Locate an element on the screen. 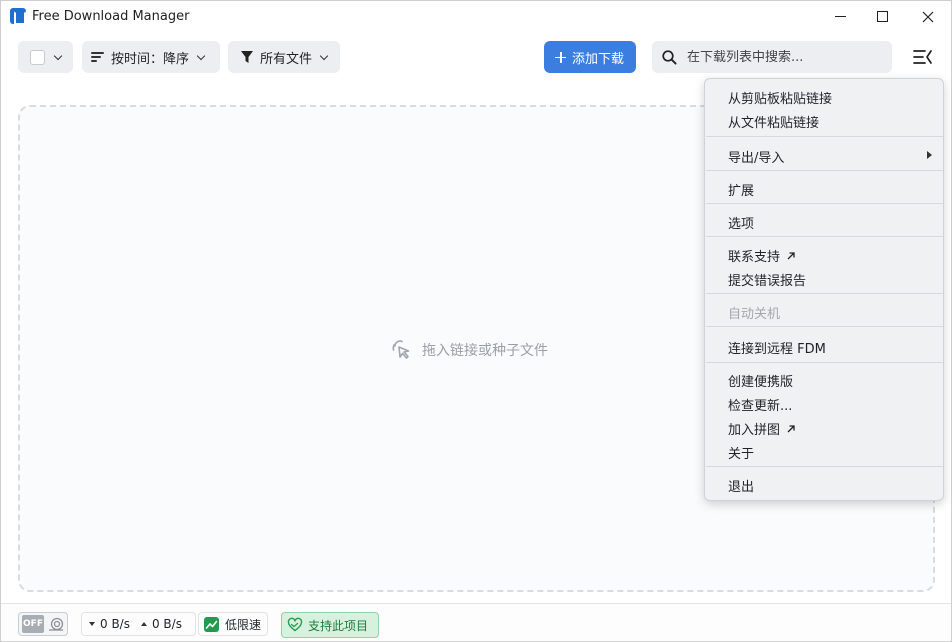 Image resolution: width=952 pixels, height=642 pixels. menu-item-label: 从文件粘贴链接 is located at coordinates (774, 123).